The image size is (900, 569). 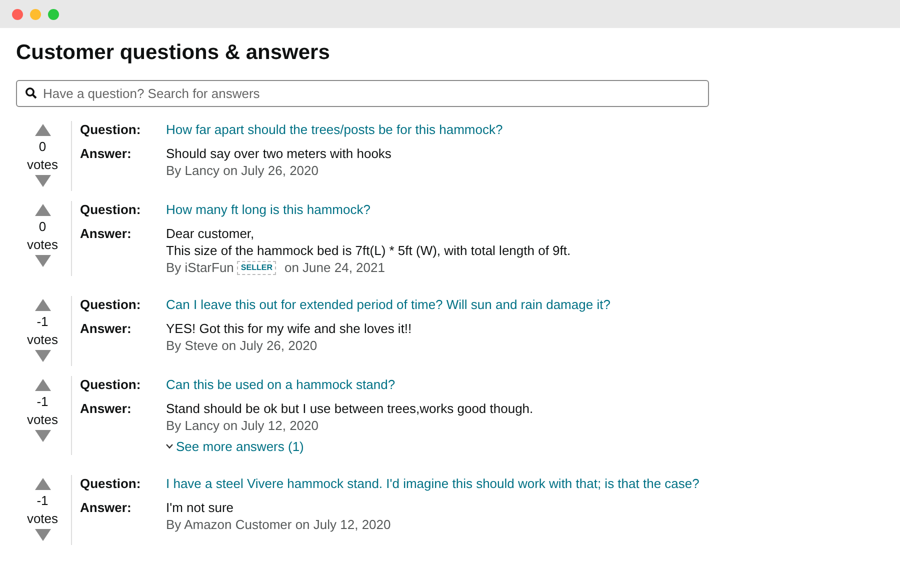 What do you see at coordinates (211, 233) in the screenshot?
I see `answer-text: Dear customer,` at bounding box center [211, 233].